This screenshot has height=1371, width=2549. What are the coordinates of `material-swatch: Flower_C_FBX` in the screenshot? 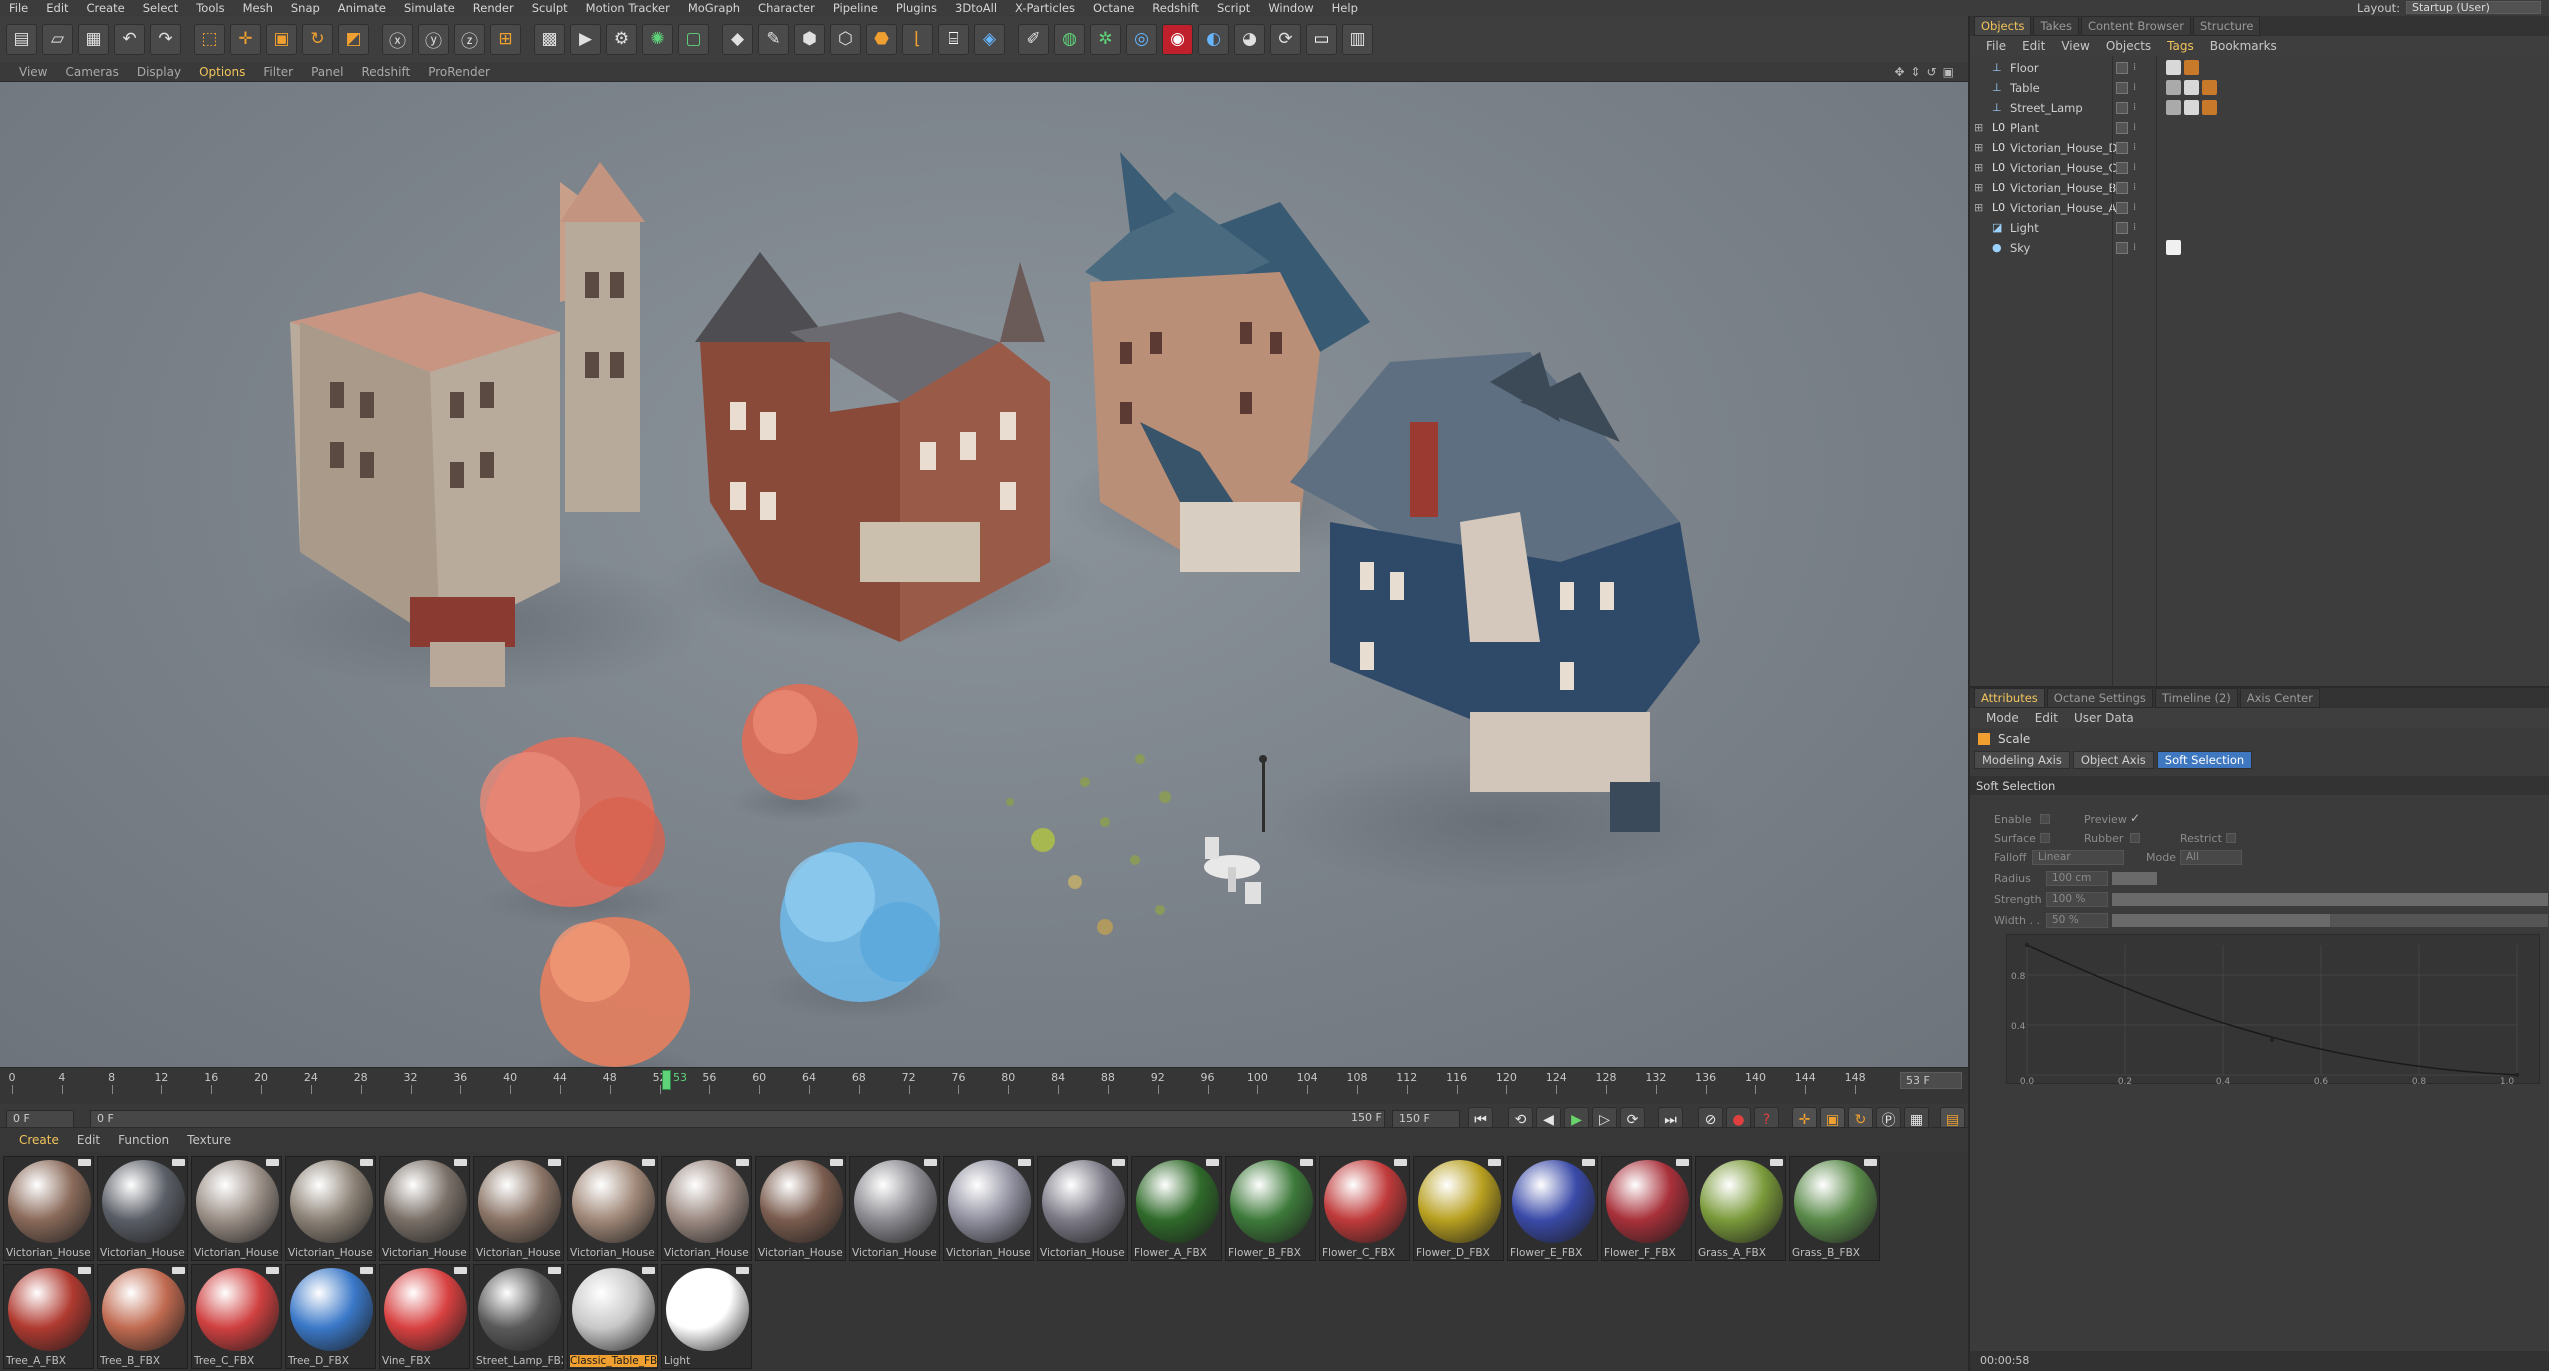 It's located at (1364, 1208).